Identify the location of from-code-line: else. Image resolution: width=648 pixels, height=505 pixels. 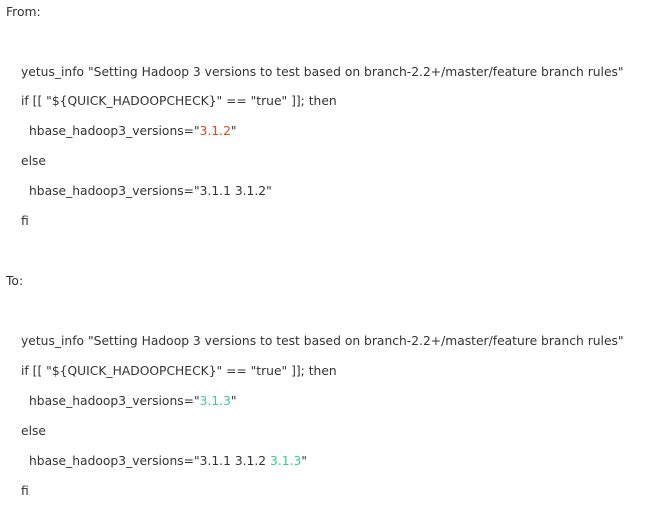
(33, 161).